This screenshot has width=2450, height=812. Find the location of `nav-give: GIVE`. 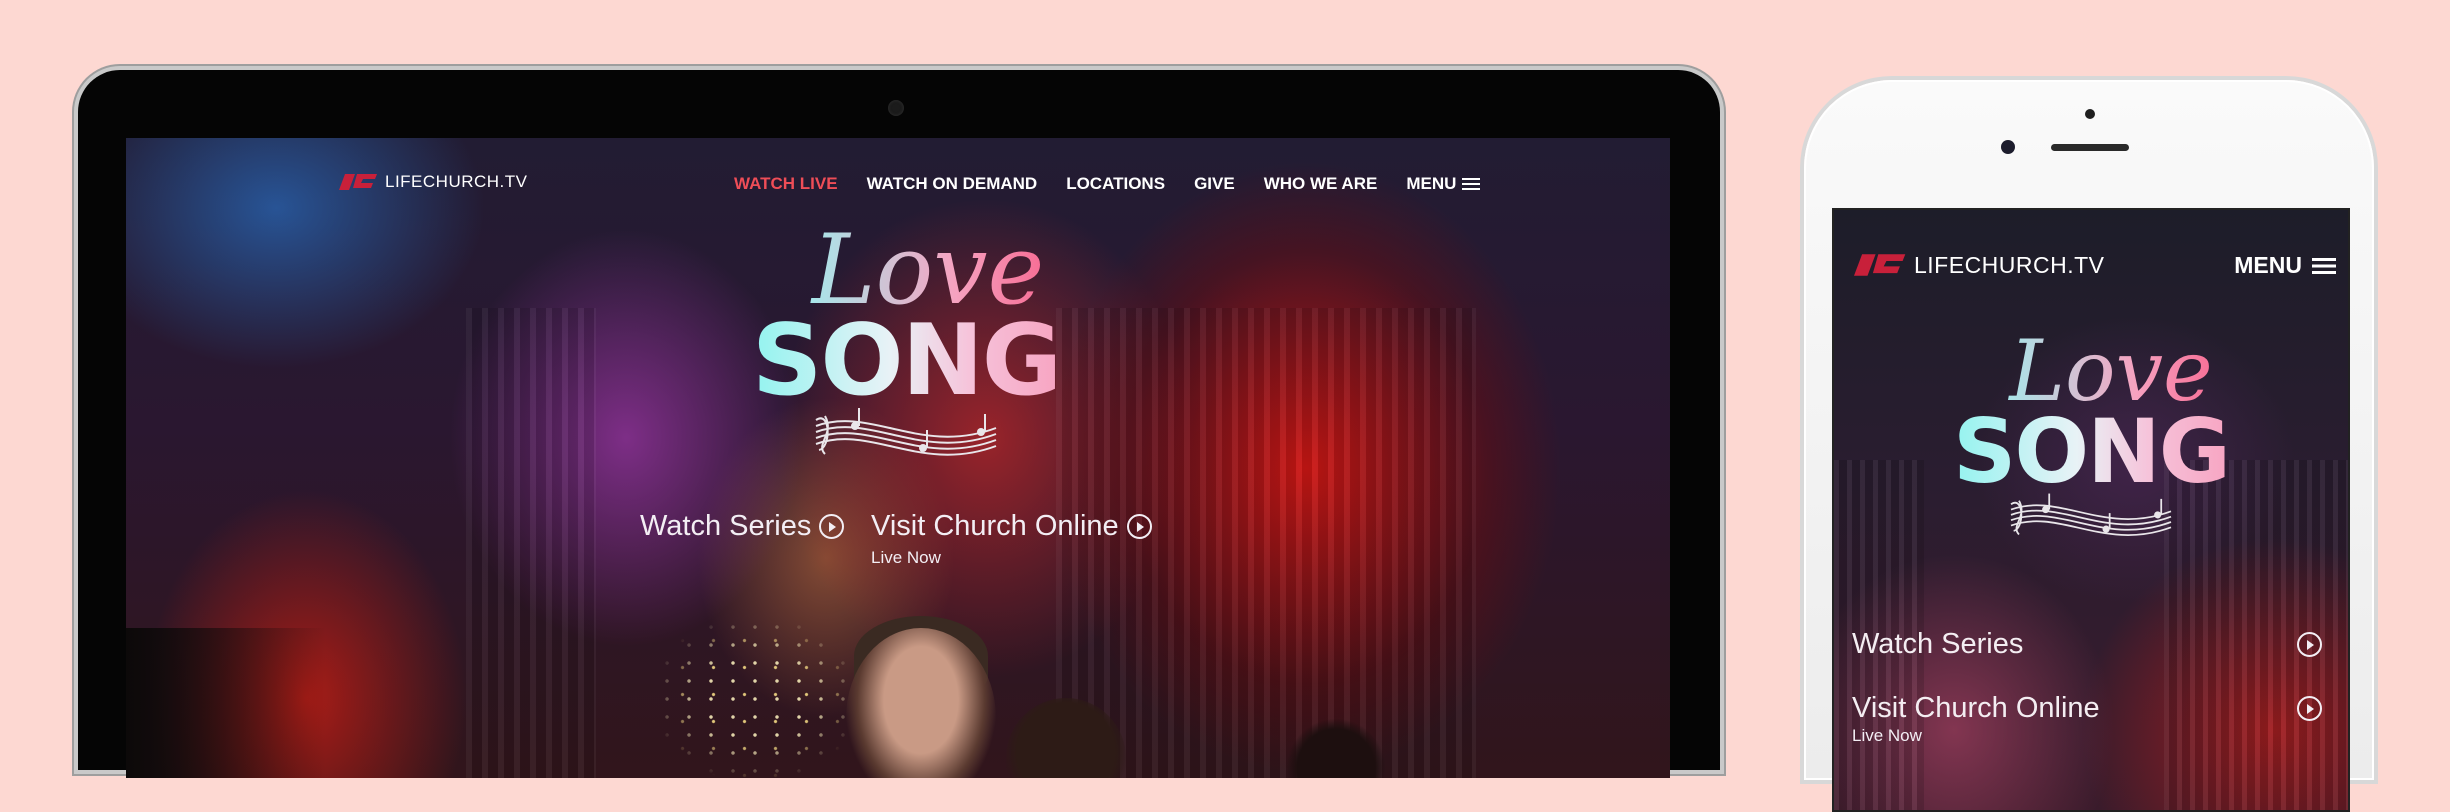

nav-give: GIVE is located at coordinates (1214, 184).